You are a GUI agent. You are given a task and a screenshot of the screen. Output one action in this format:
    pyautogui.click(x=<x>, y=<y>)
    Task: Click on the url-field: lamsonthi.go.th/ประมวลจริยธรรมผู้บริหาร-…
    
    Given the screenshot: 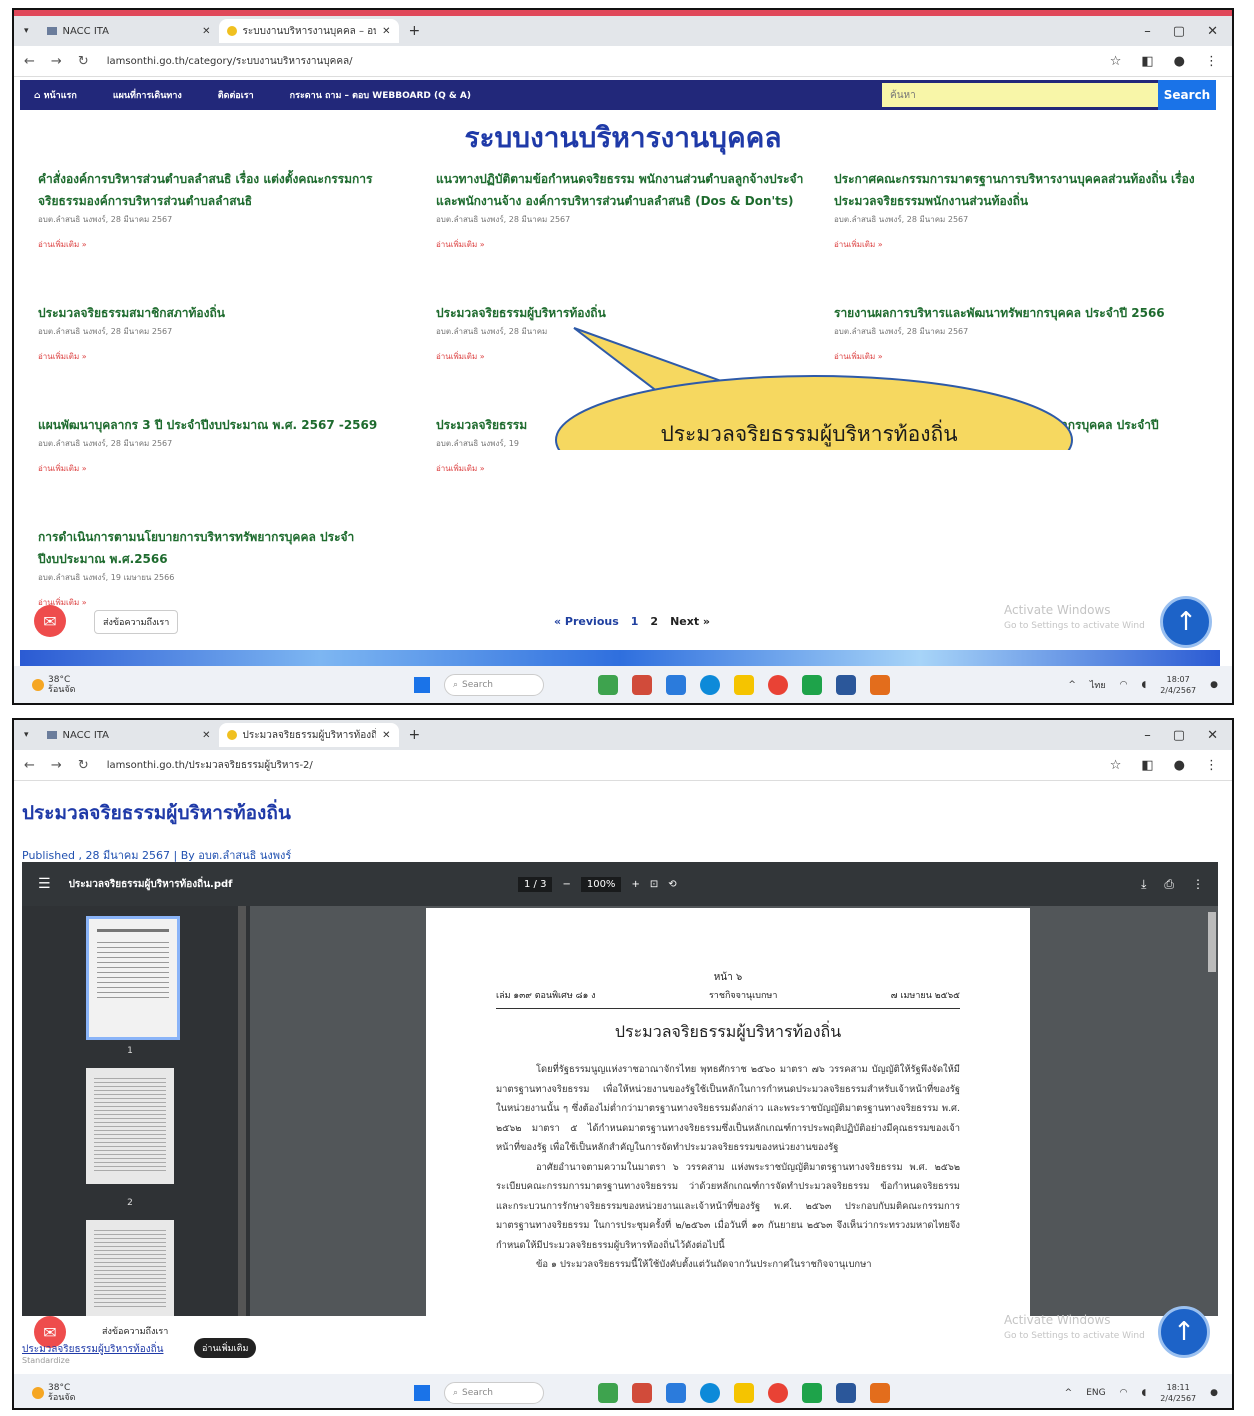 What is the action you would take?
    pyautogui.click(x=210, y=765)
    